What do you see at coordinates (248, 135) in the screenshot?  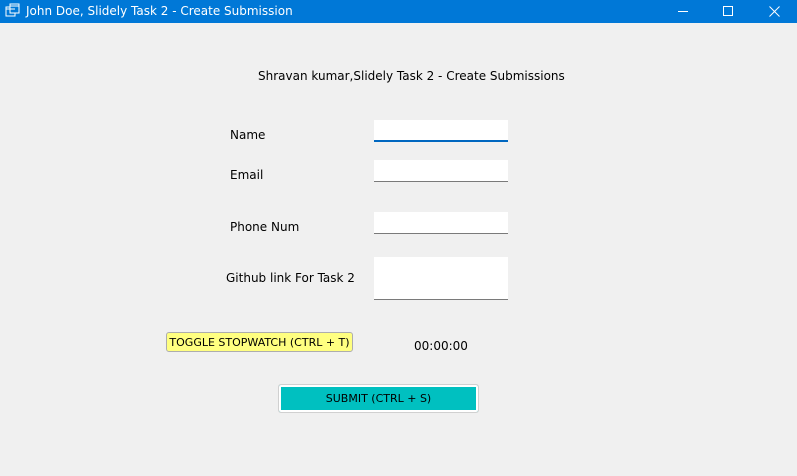 I see `name-label: Name` at bounding box center [248, 135].